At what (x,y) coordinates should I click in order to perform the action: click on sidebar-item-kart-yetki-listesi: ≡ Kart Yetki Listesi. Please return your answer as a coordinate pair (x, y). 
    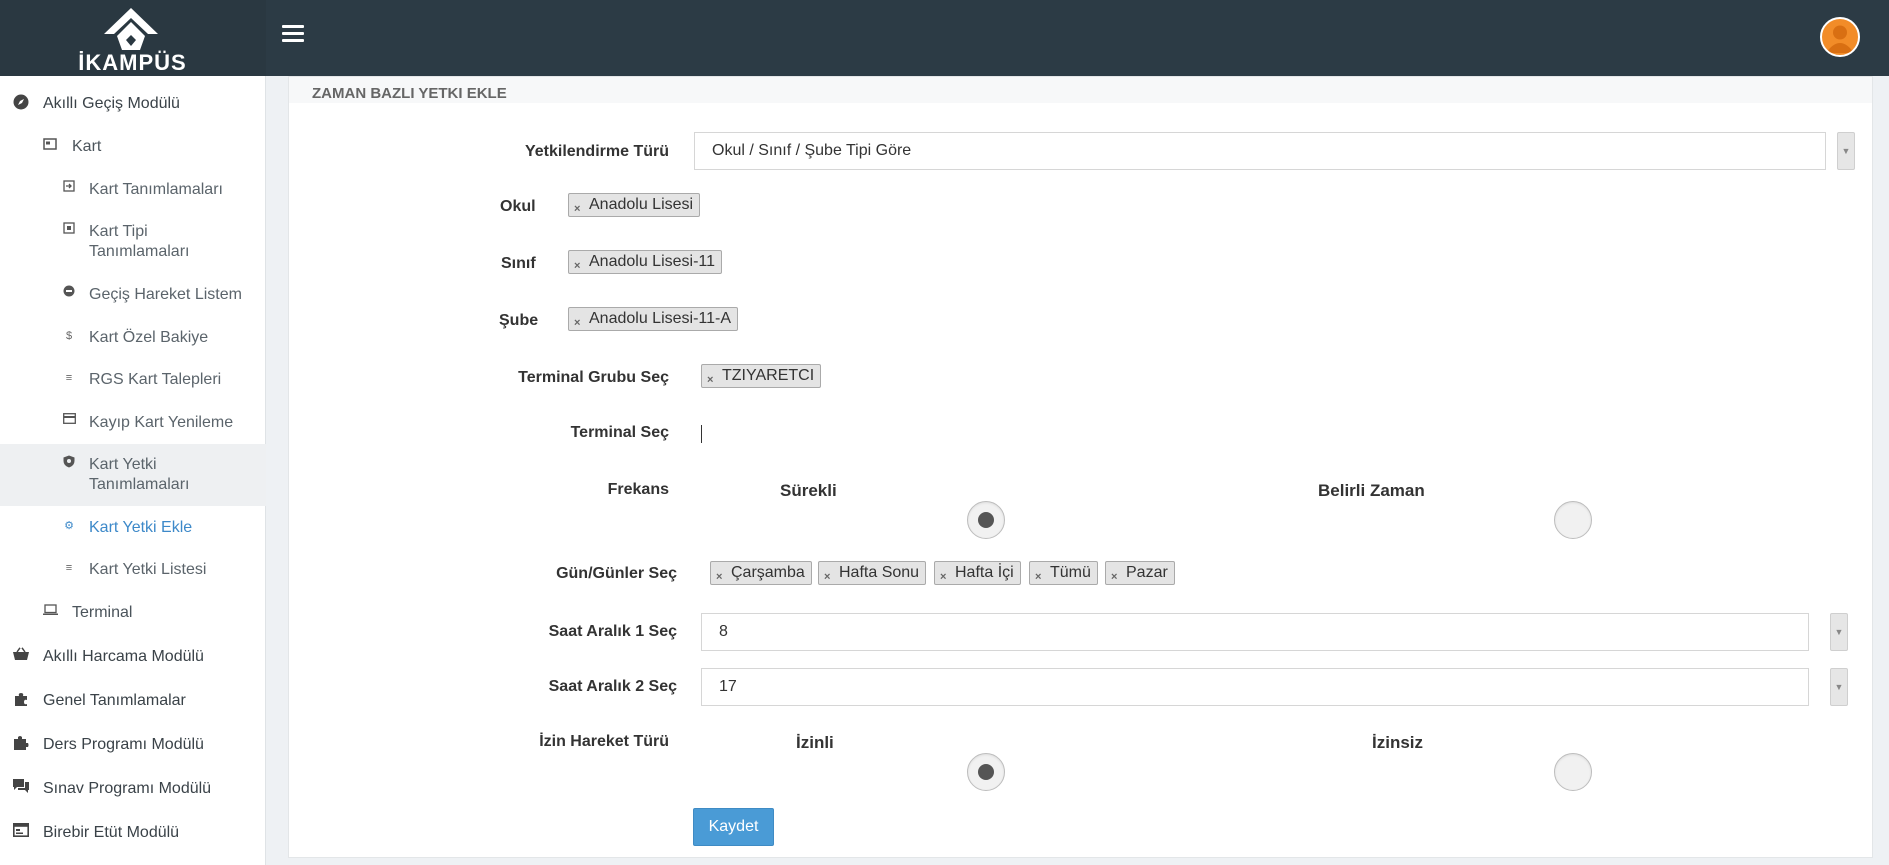
    Looking at the image, I should click on (133, 570).